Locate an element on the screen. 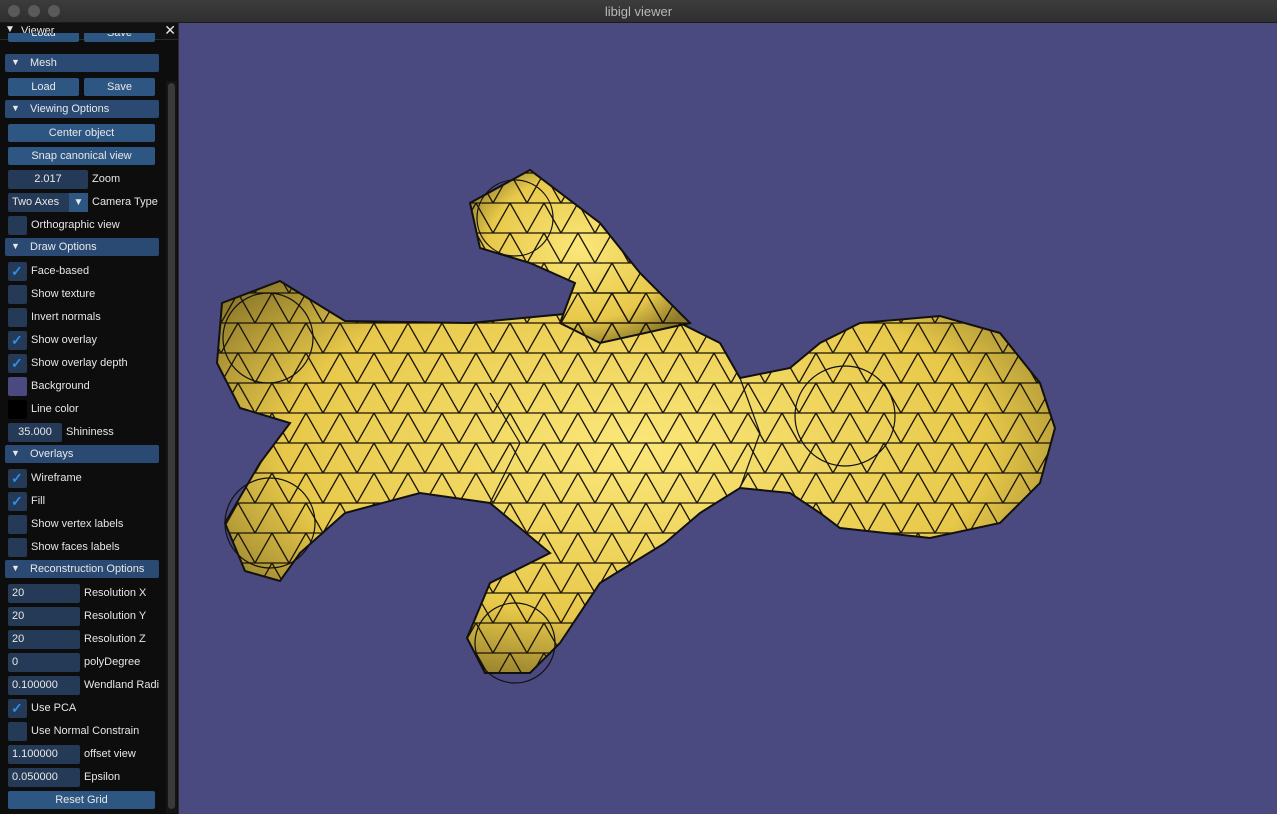 This screenshot has width=1277, height=814. epsilon-row: 0.050000 Epsilon is located at coordinates (83, 775).